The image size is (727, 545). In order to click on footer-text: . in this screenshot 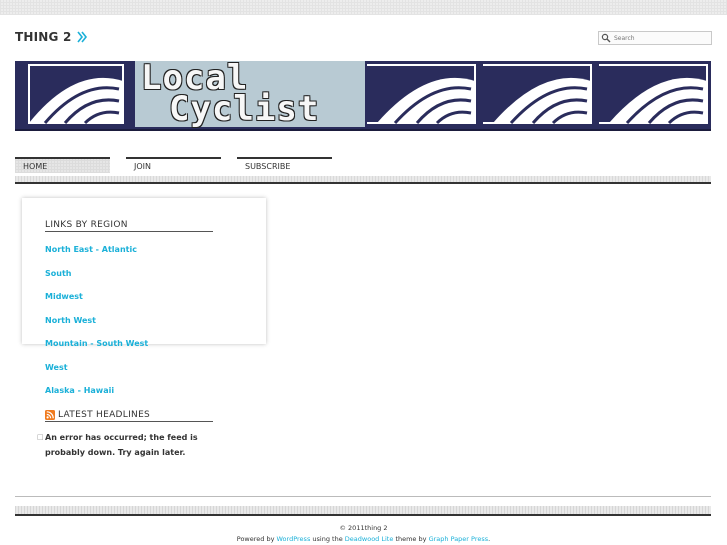, I will do `click(489, 539)`.